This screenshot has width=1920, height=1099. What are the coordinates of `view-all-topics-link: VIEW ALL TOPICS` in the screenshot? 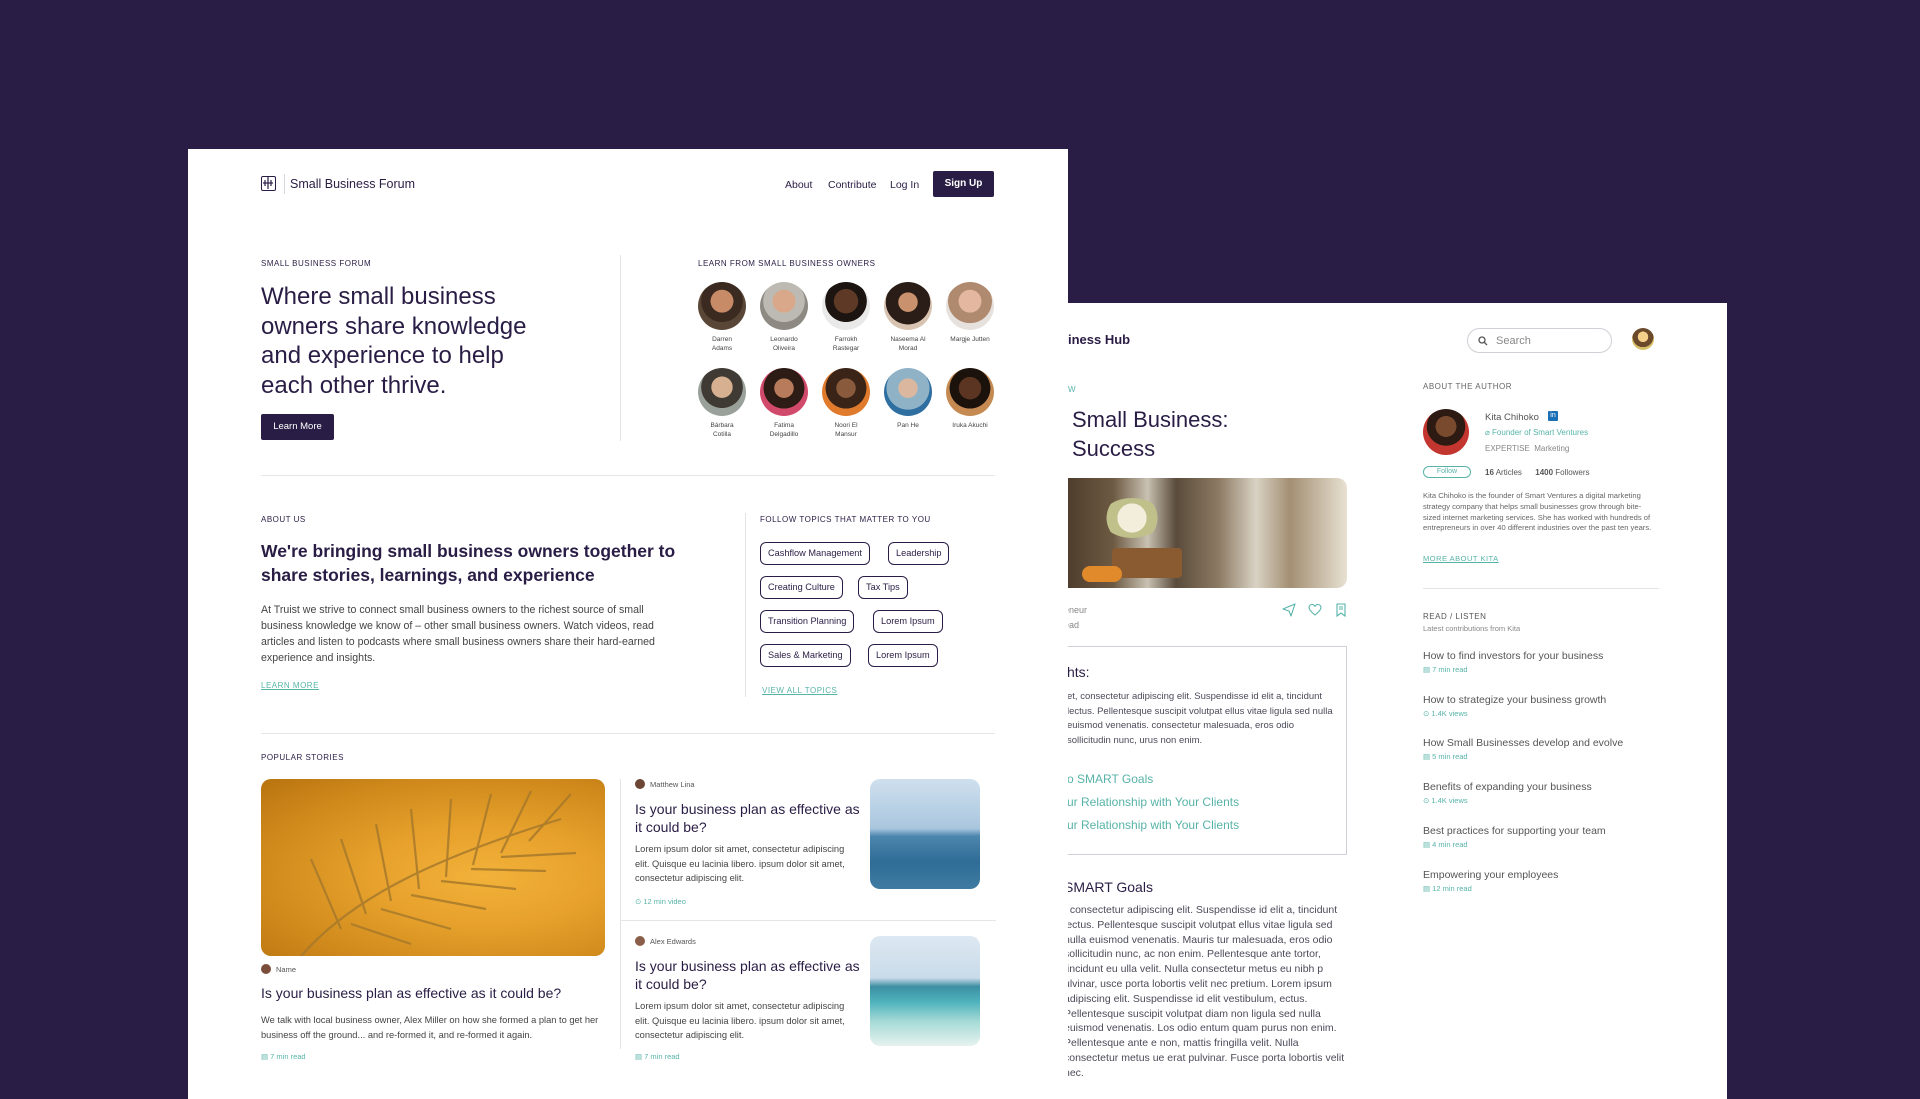 It's located at (799, 690).